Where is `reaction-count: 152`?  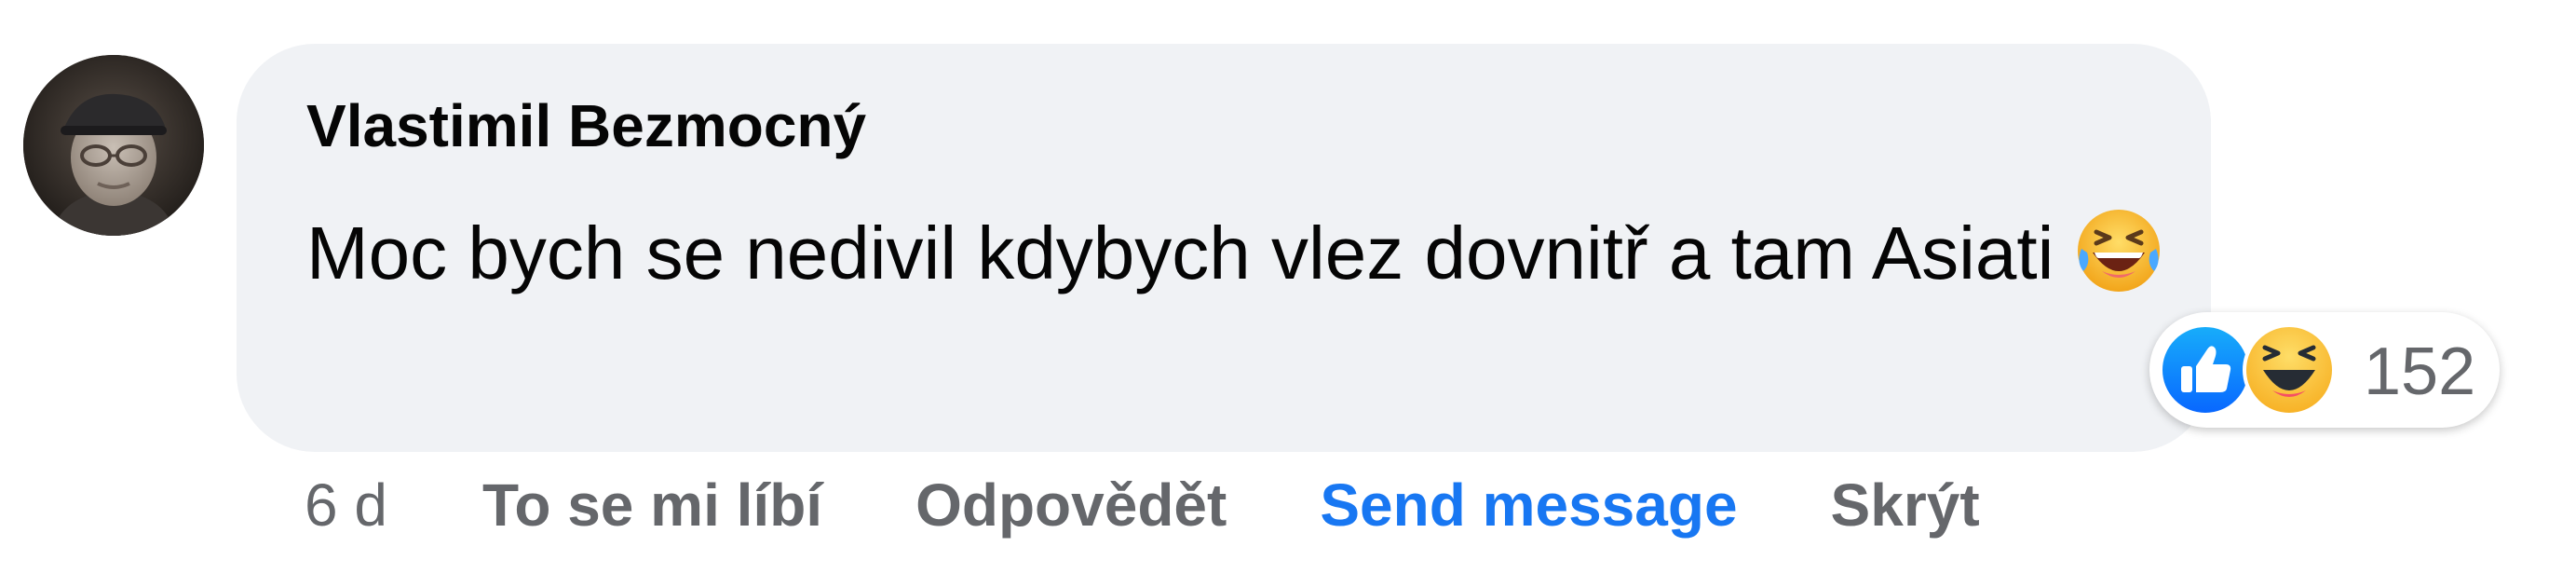 reaction-count: 152 is located at coordinates (2420, 372).